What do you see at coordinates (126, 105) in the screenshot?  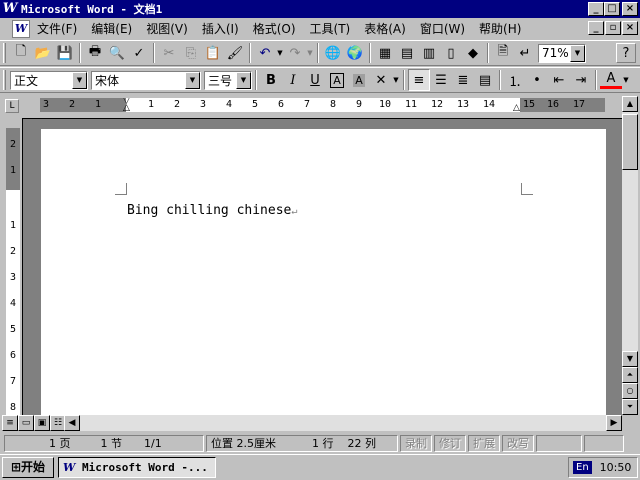 I see `first-line-indent-marker: ▽ △` at bounding box center [126, 105].